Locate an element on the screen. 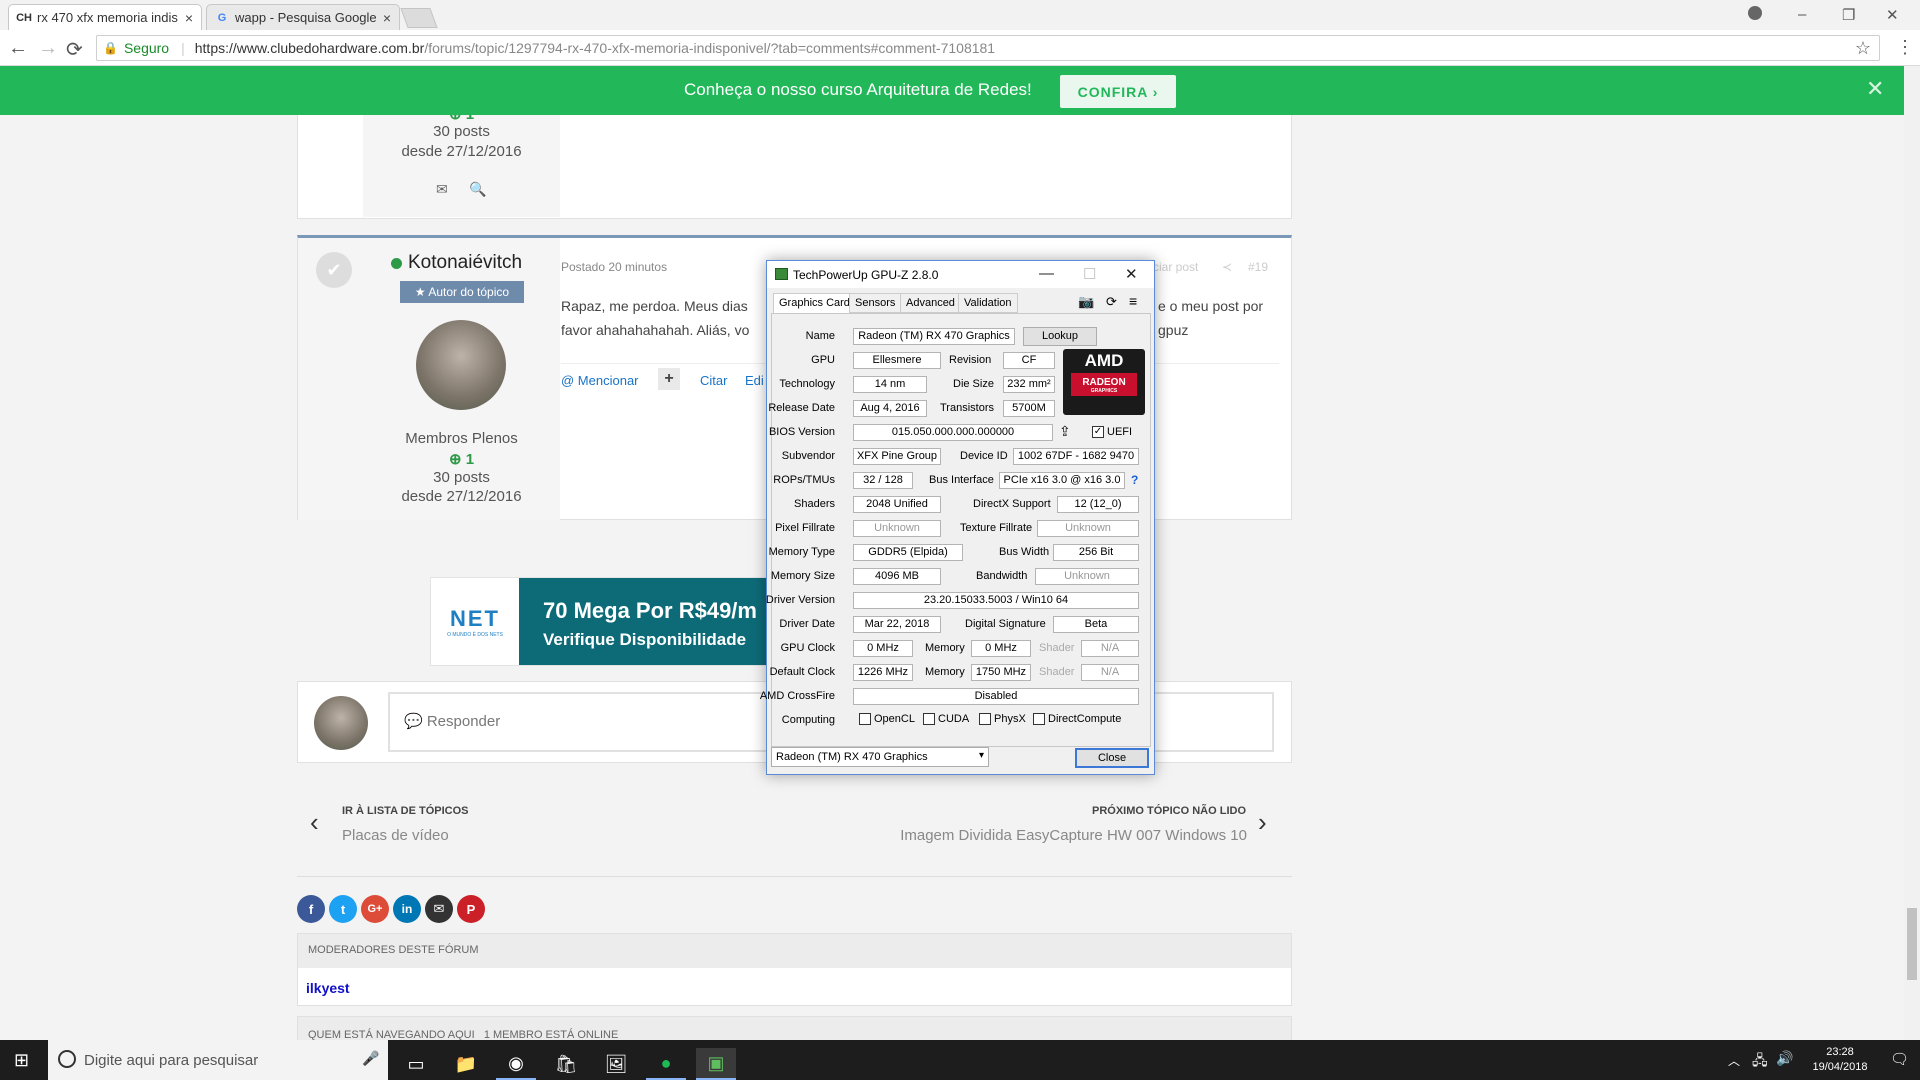 Image resolution: width=1920 pixels, height=1080 pixels. checkbox-checked-icon: ✓ is located at coordinates (1098, 432).